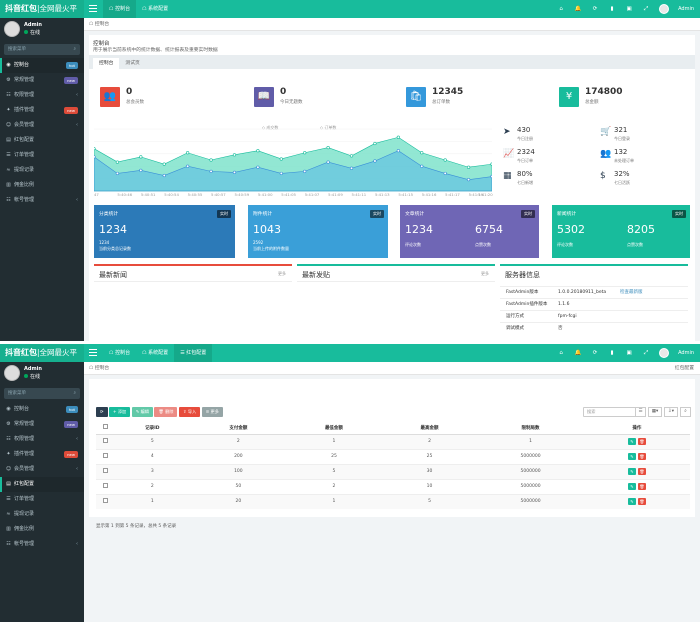  Describe the element at coordinates (105, 428) in the screenshot. I see `table-header-cell` at that location.